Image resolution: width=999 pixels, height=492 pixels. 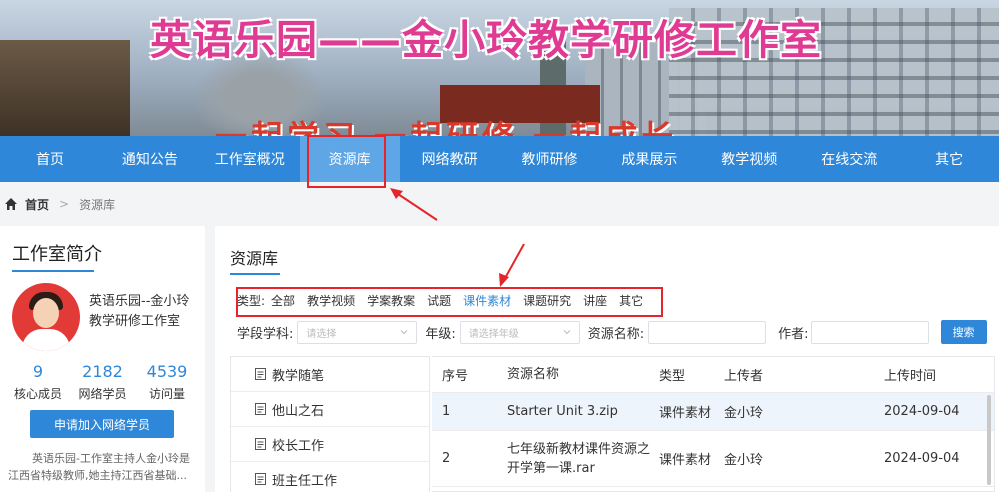 I want to click on grade-label: 年级:, so click(x=440, y=334).